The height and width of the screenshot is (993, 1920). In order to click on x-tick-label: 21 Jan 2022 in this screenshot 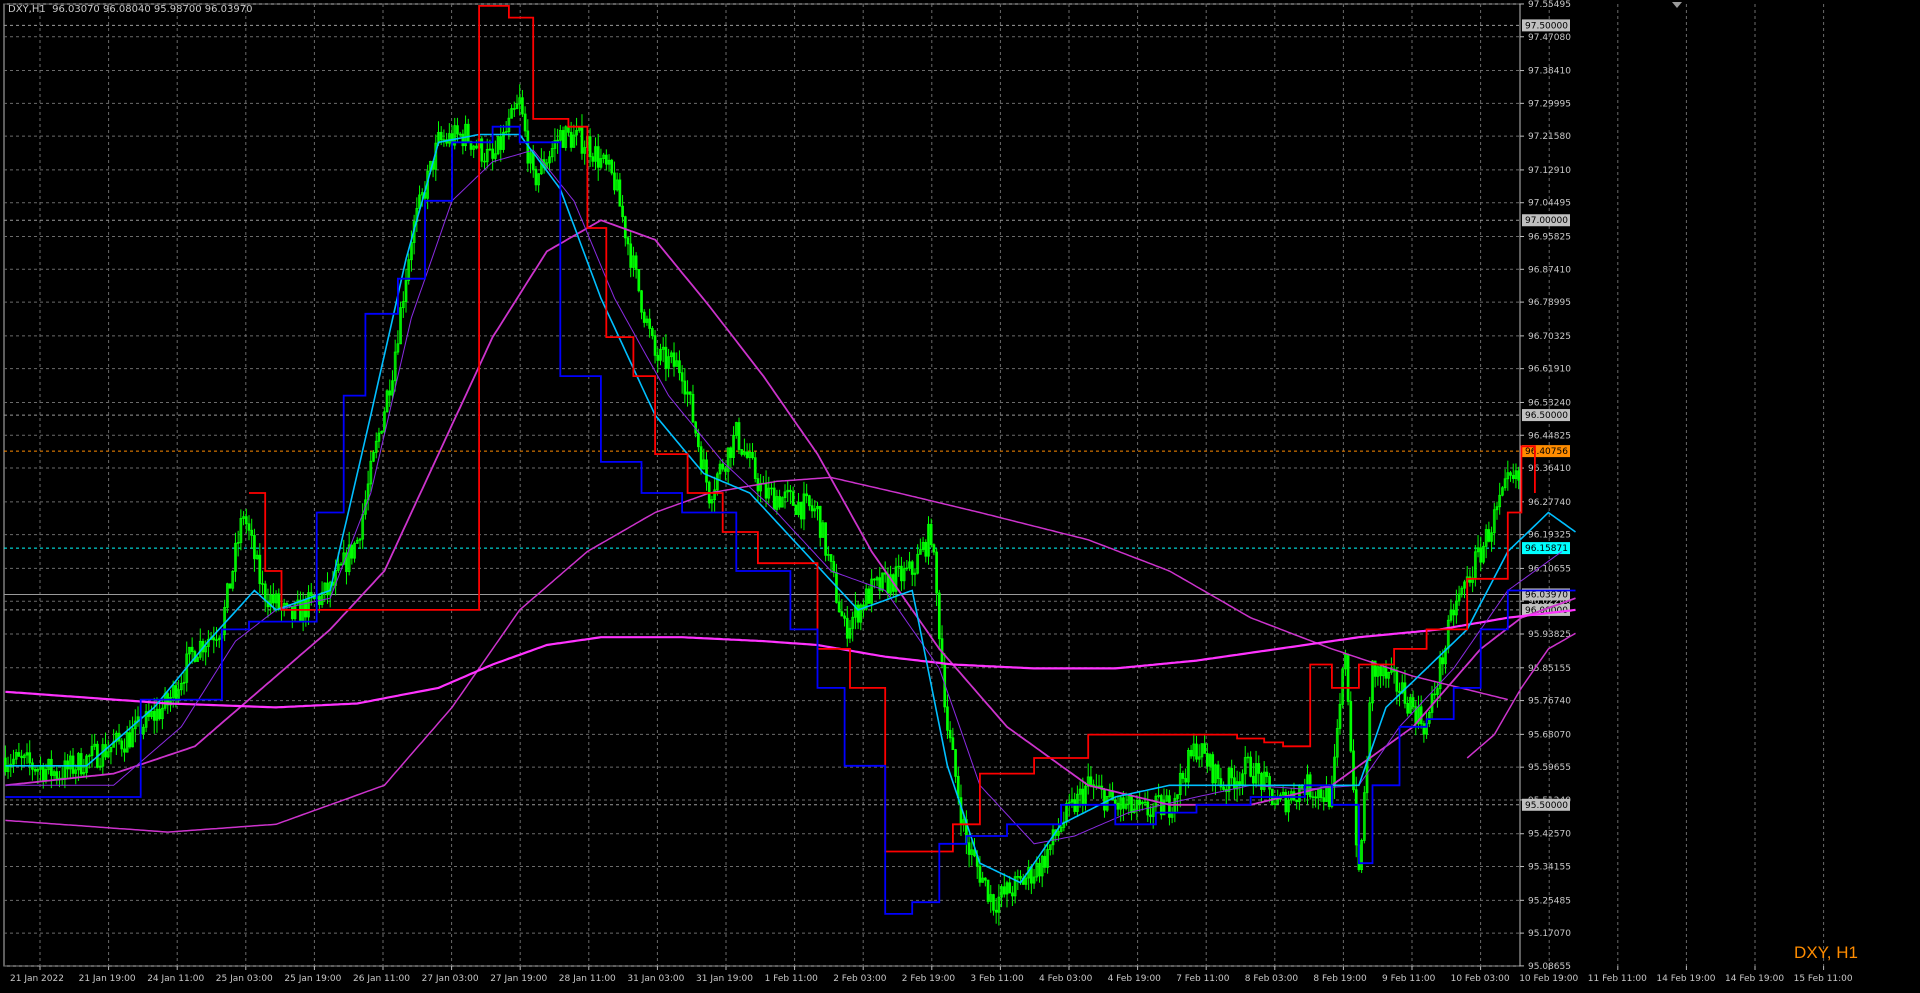, I will do `click(37, 979)`.